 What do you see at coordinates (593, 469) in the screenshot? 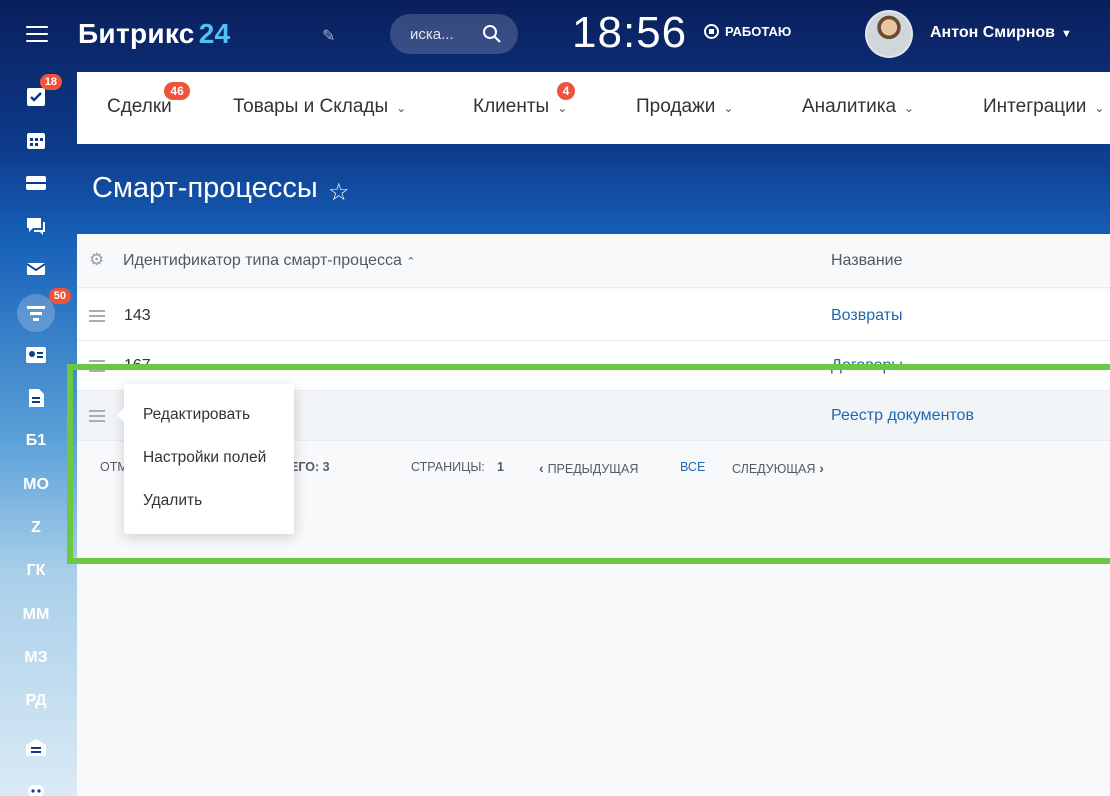
I see `prev-label: ПРЕДЫДУЩАЯ` at bounding box center [593, 469].